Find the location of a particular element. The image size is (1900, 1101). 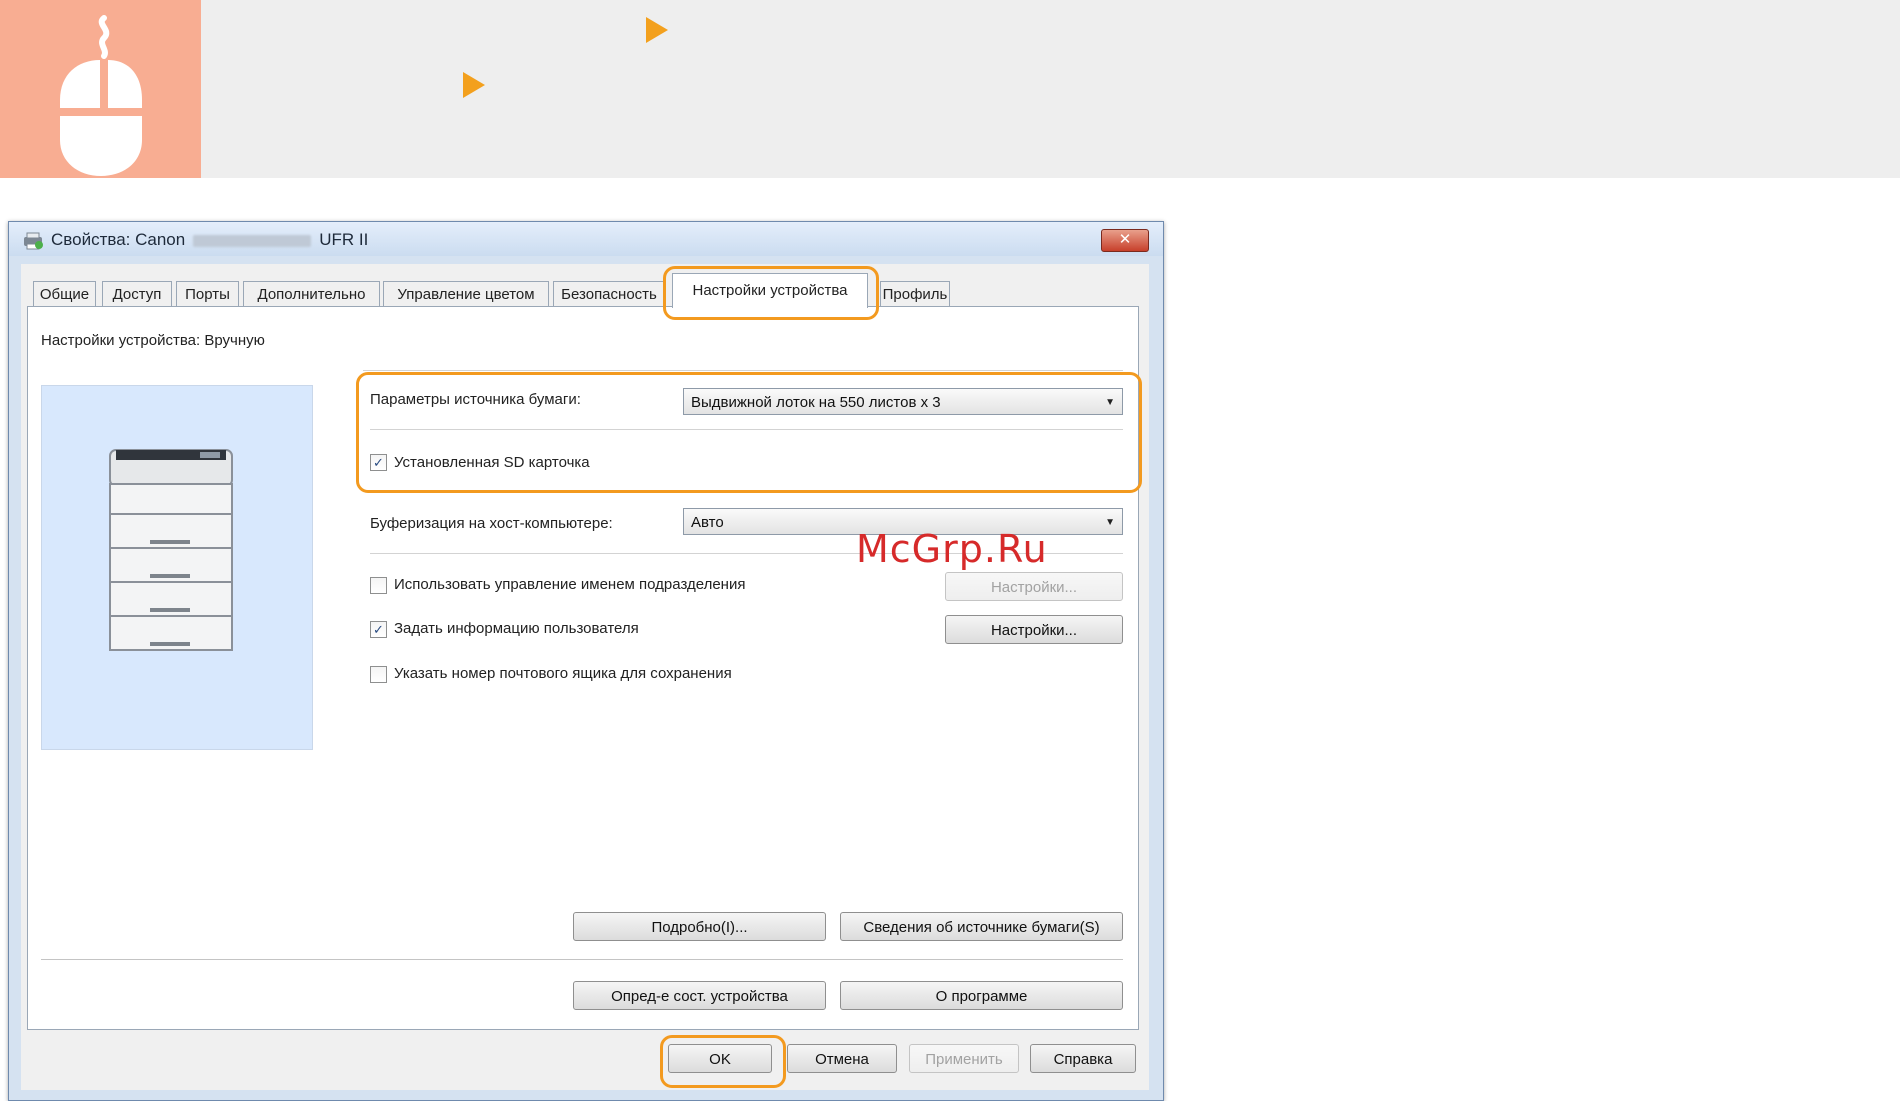

watermark: McGrp.Ru is located at coordinates (952, 549).